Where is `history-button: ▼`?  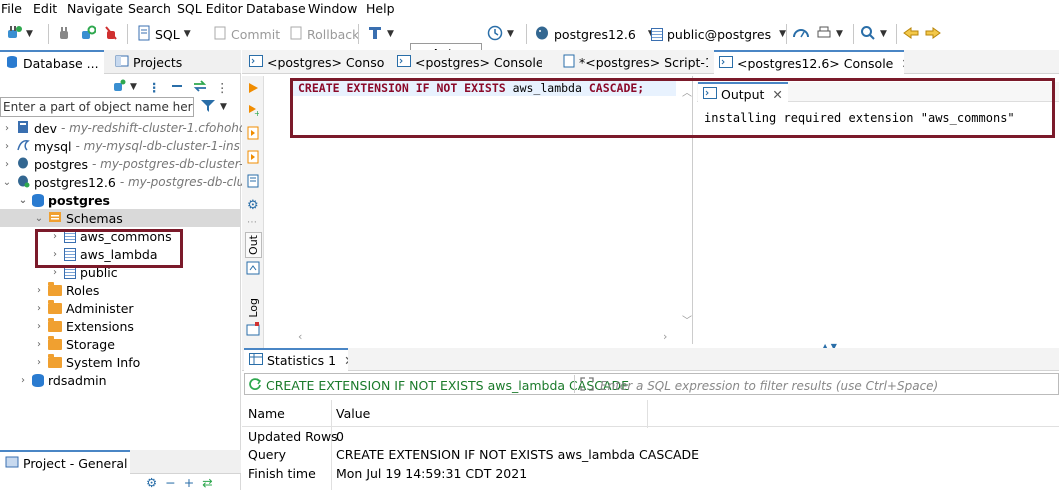 history-button: ▼ is located at coordinates (500, 34).